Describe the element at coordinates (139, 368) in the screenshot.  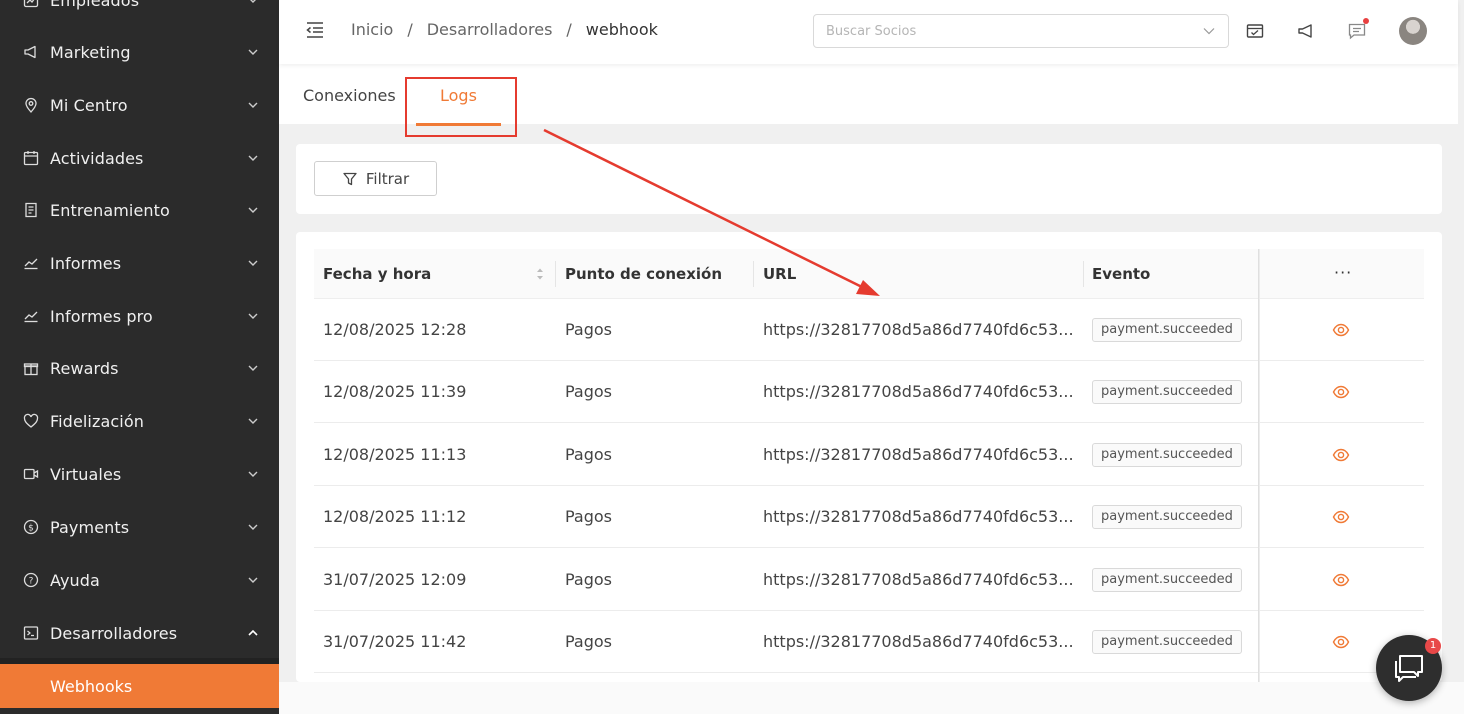
I see `sidebar-item-rewards: Rewards` at that location.